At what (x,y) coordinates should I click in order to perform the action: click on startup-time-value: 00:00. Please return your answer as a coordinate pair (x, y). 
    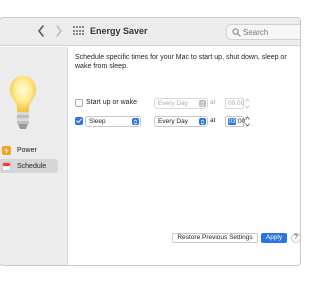
    Looking at the image, I should click on (236, 103).